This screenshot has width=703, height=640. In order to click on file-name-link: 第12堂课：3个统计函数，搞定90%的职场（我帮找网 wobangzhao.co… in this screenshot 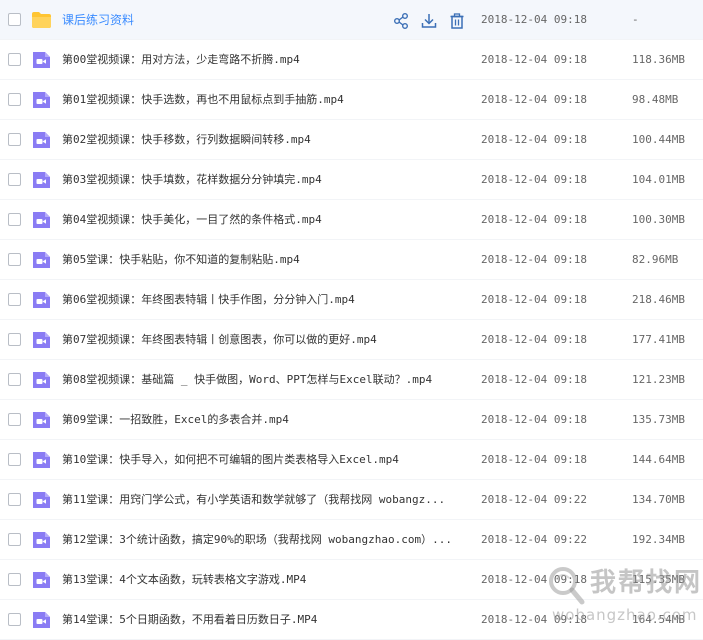, I will do `click(257, 540)`.